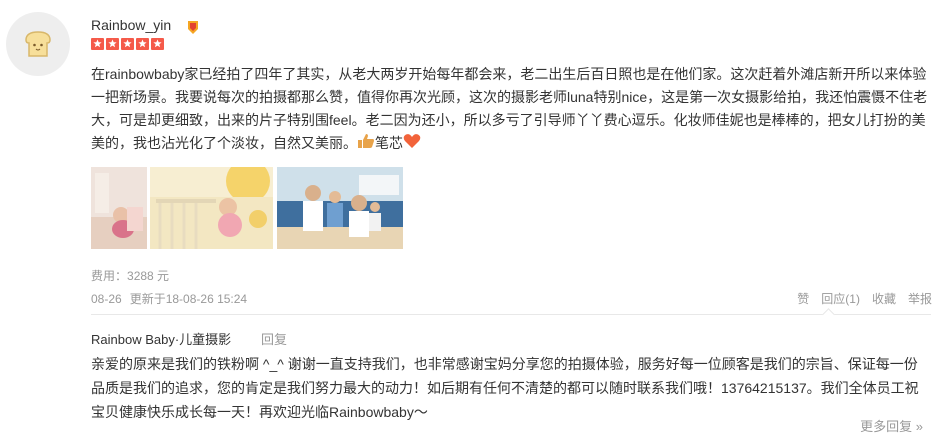 The width and height of the screenshot is (942, 445). I want to click on reply-pointer, so click(828, 314).